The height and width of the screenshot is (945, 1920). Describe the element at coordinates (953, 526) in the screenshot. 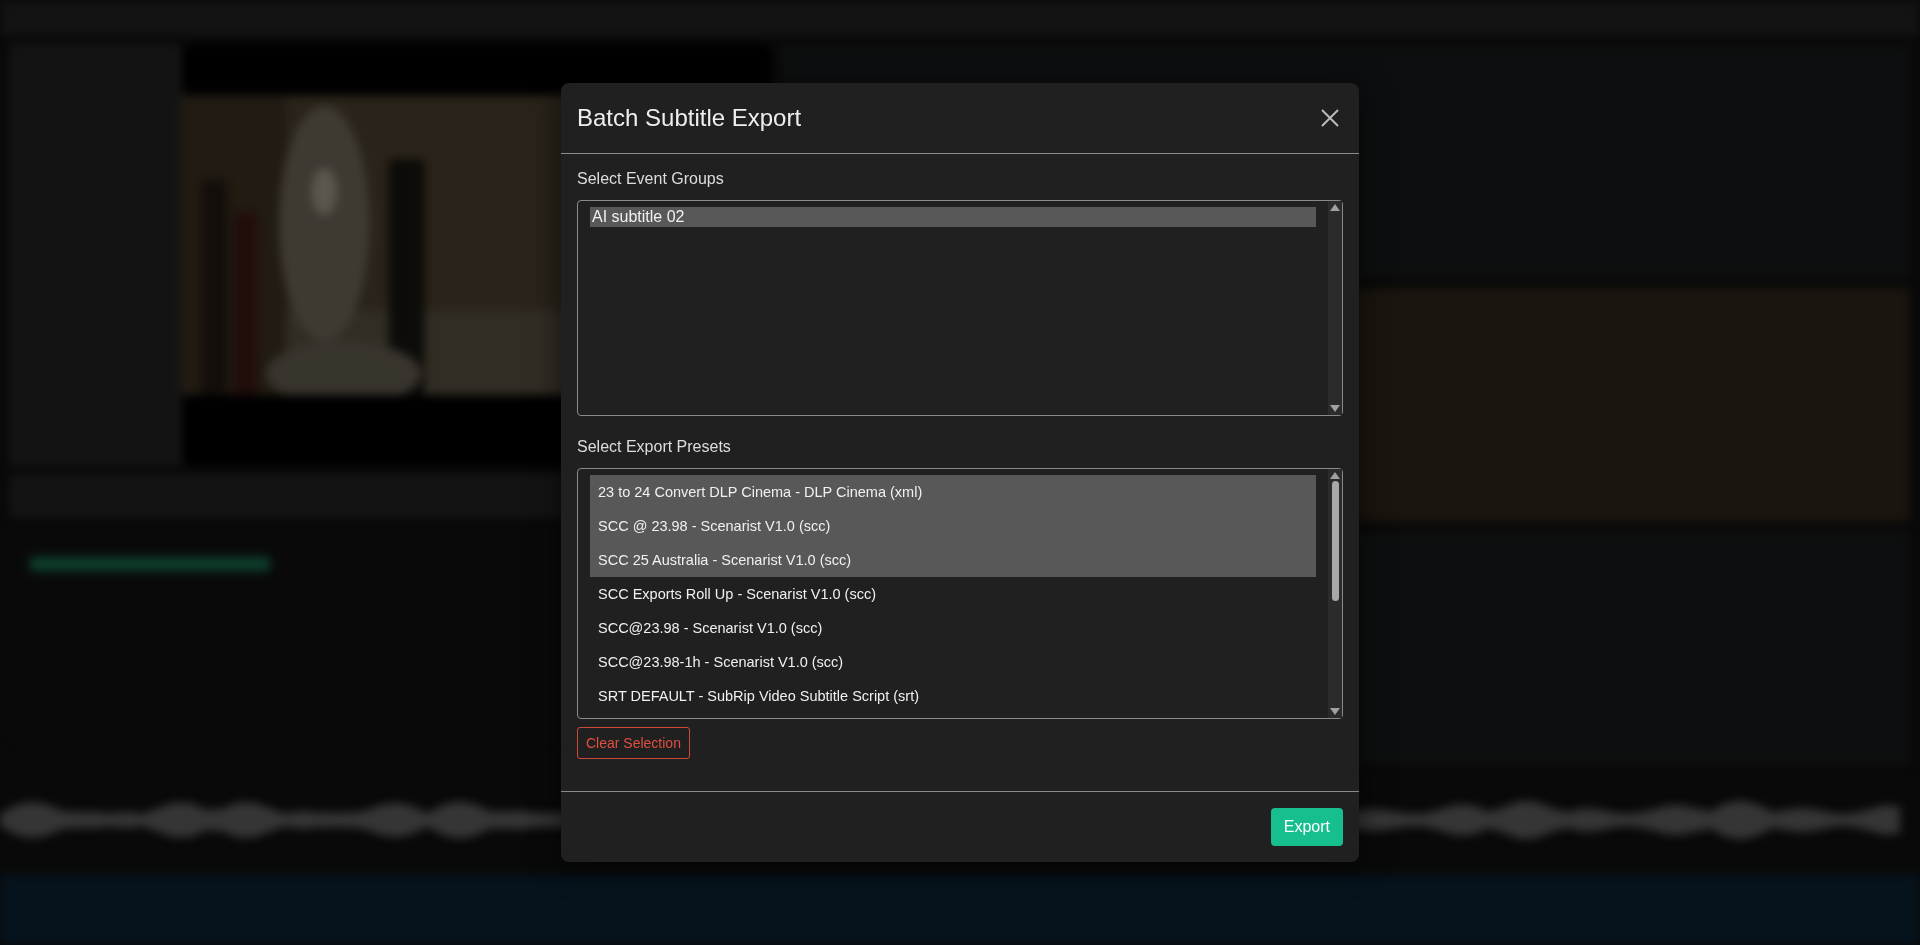

I see `list-item: SCC @ 23.98 - Scenarist V1.0 (scc)` at that location.